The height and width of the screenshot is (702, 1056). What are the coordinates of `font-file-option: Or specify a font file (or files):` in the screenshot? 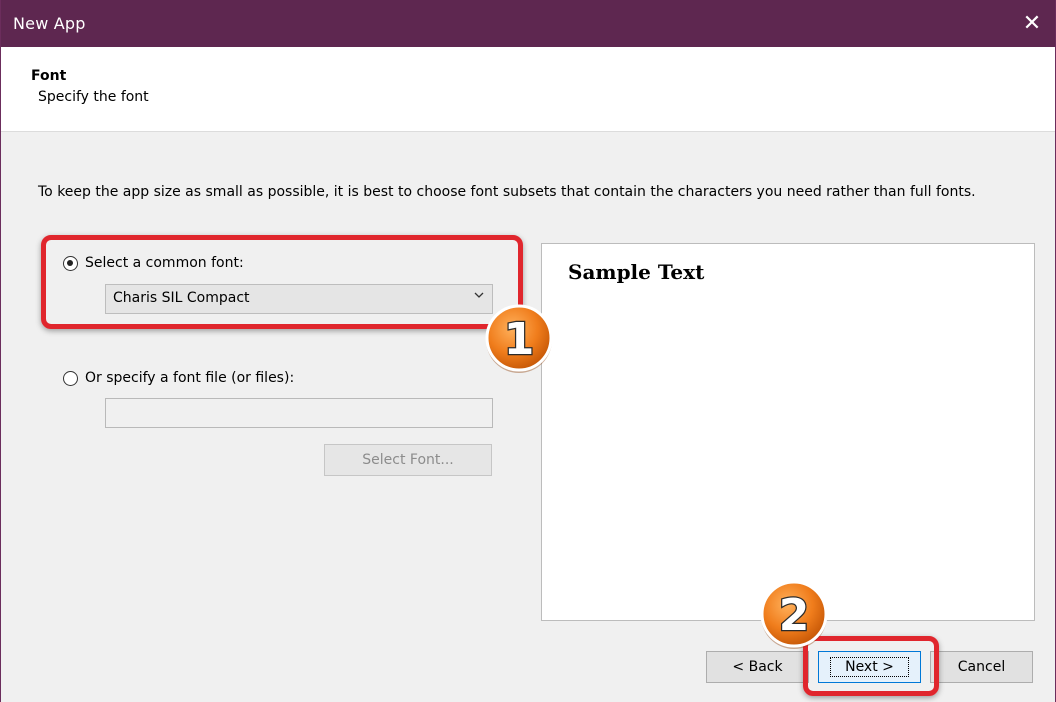 It's located at (178, 378).